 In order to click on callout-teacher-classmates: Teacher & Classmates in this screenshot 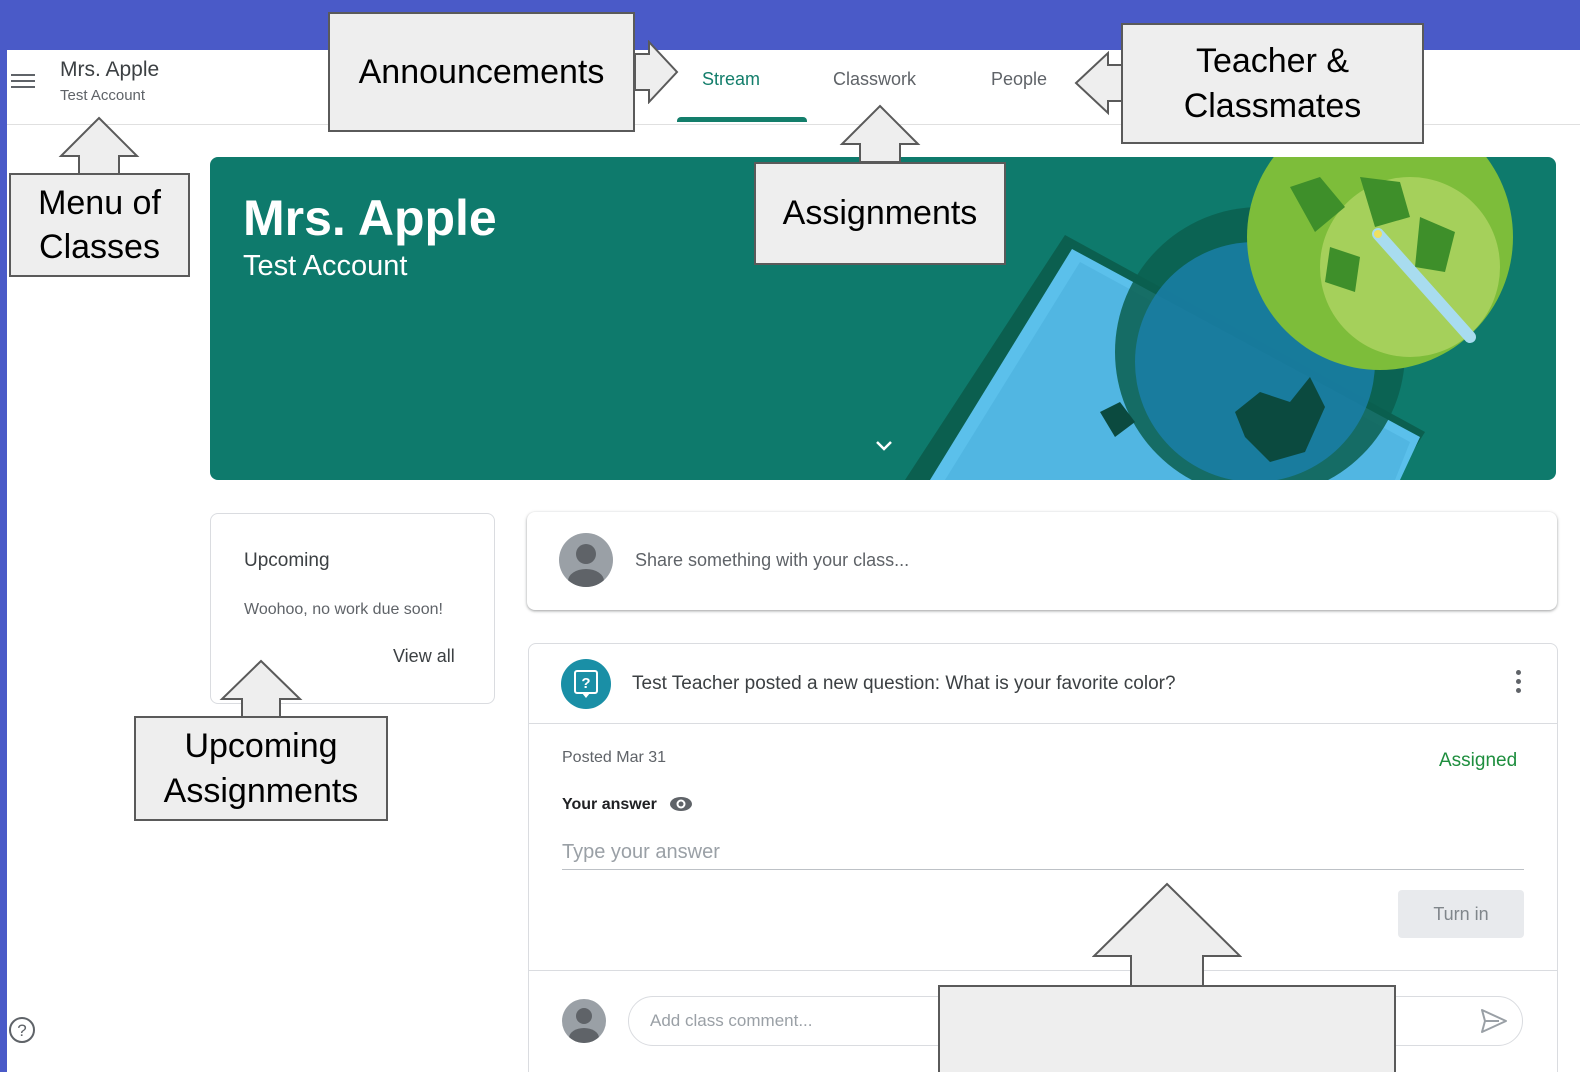, I will do `click(1272, 83)`.